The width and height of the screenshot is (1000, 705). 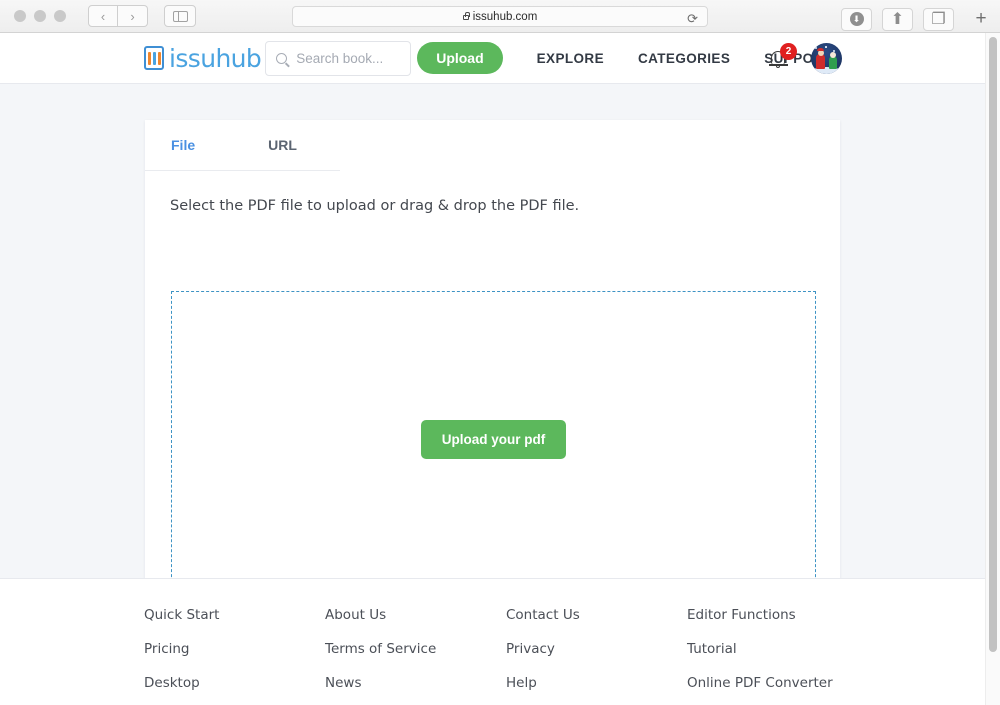 I want to click on back-button: ‹, so click(x=103, y=16).